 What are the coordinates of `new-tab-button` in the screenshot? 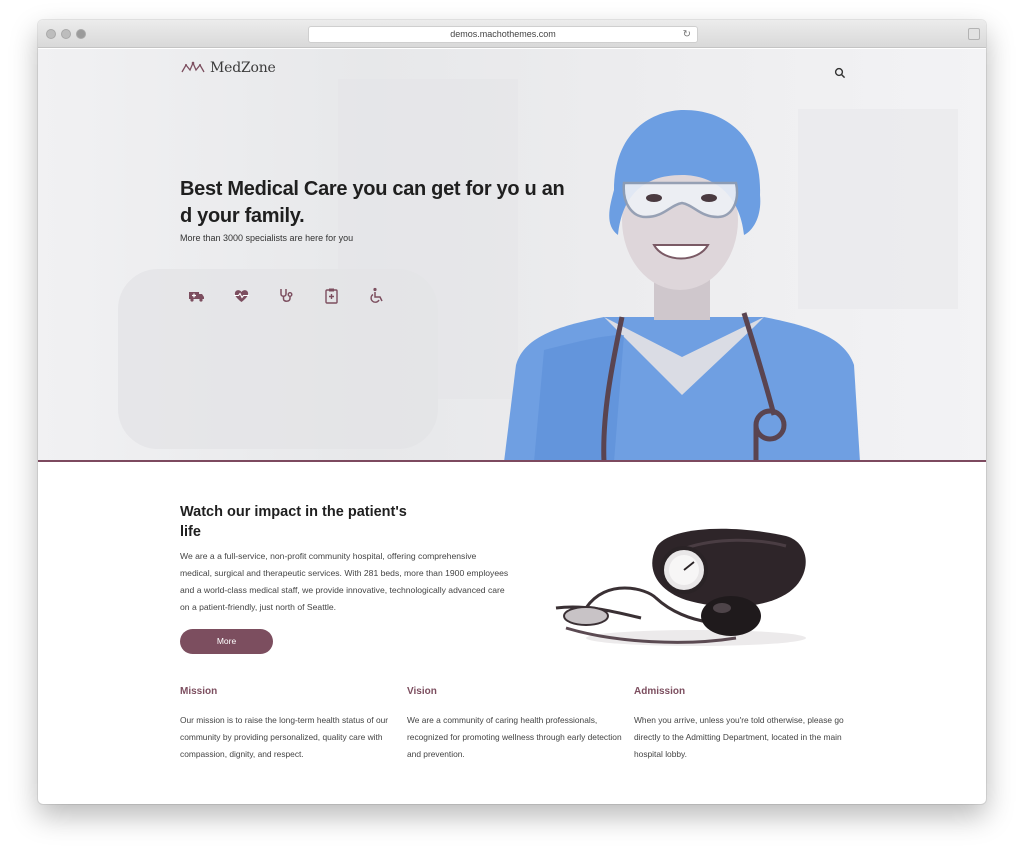 It's located at (974, 34).